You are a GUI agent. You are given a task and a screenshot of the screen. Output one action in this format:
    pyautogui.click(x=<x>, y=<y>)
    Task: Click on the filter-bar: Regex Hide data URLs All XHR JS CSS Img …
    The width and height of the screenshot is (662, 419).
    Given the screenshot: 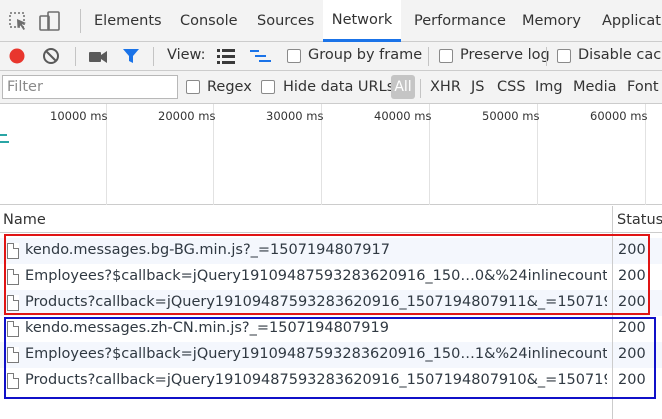 What is the action you would take?
    pyautogui.click(x=331, y=87)
    